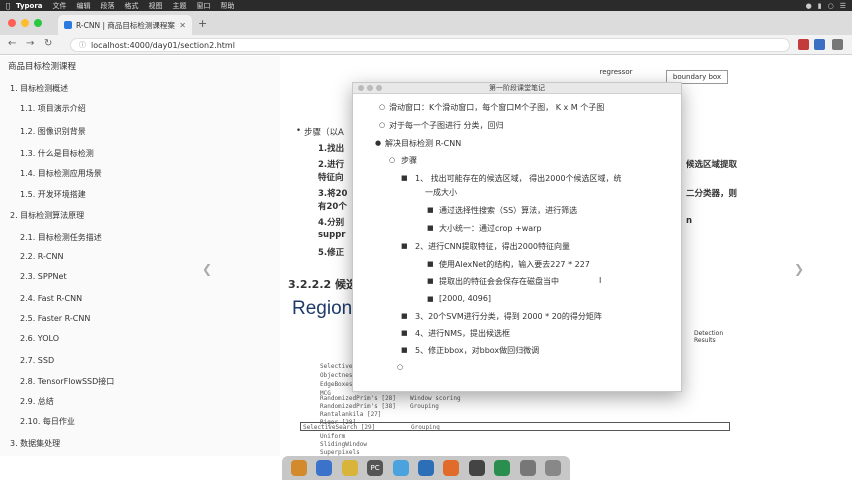 Image resolution: width=852 pixels, height=480 pixels. What do you see at coordinates (55, 318) in the screenshot?
I see `toc-item: 2.5. Faster R-CNN` at bounding box center [55, 318].